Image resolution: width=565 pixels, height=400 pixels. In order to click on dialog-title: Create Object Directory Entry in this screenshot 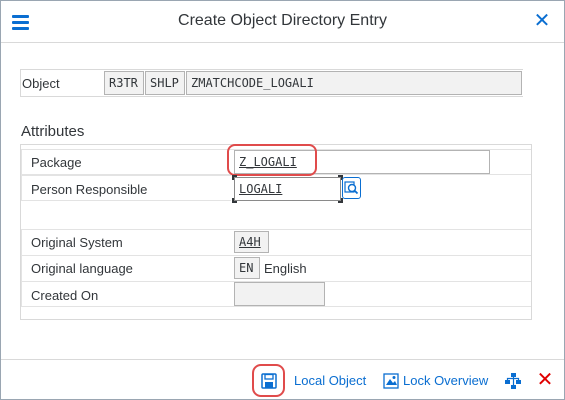, I will do `click(282, 20)`.